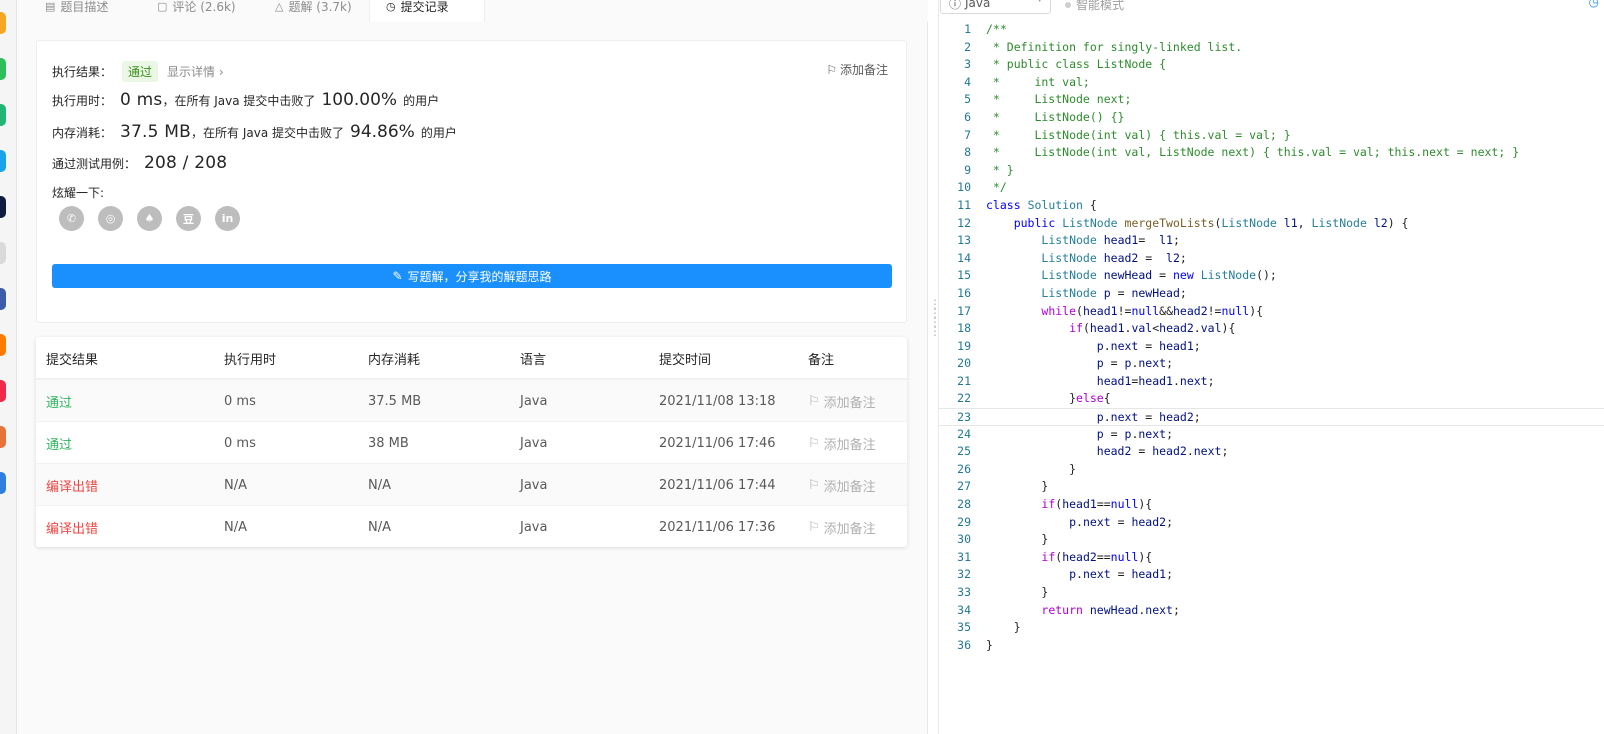  I want to click on line-number: 20, so click(964, 363).